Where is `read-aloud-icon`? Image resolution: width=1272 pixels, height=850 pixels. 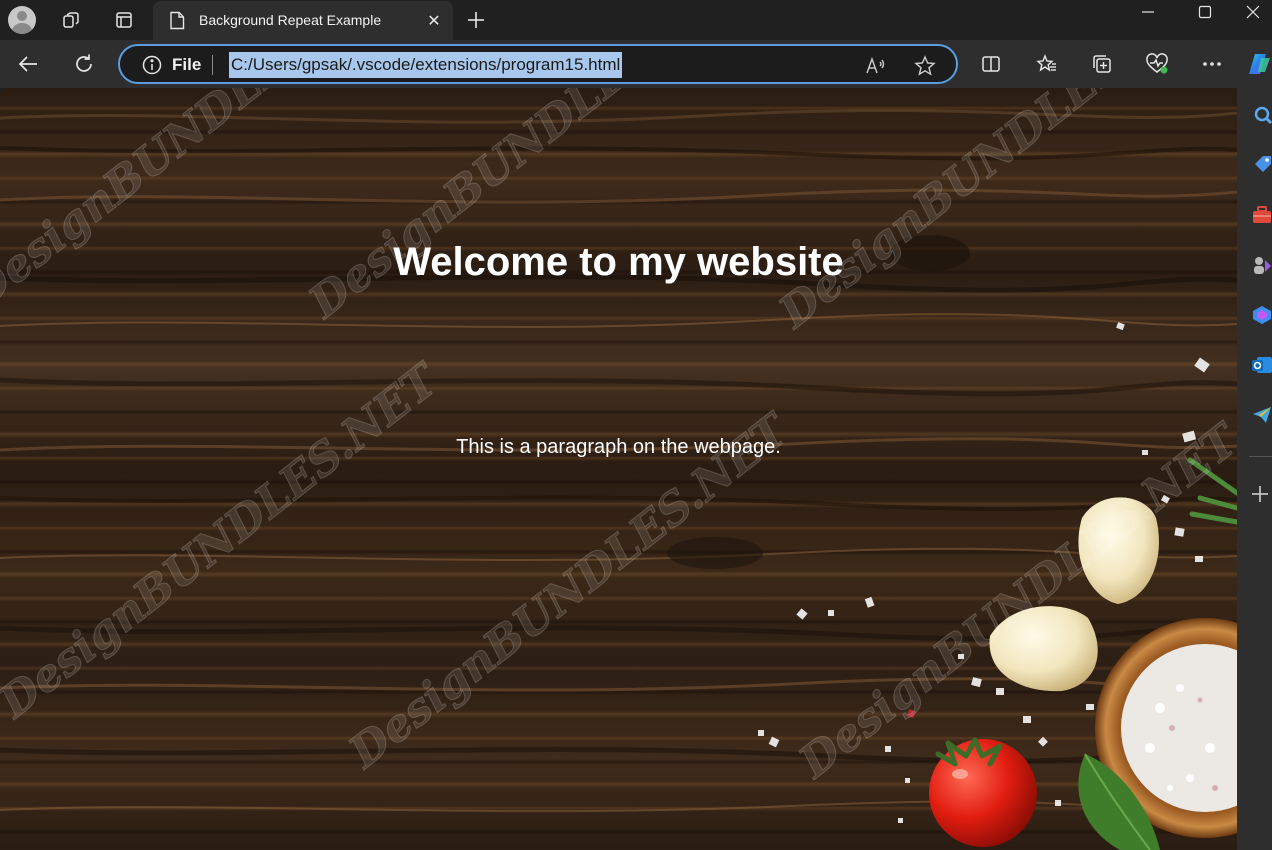
read-aloud-icon is located at coordinates (876, 66).